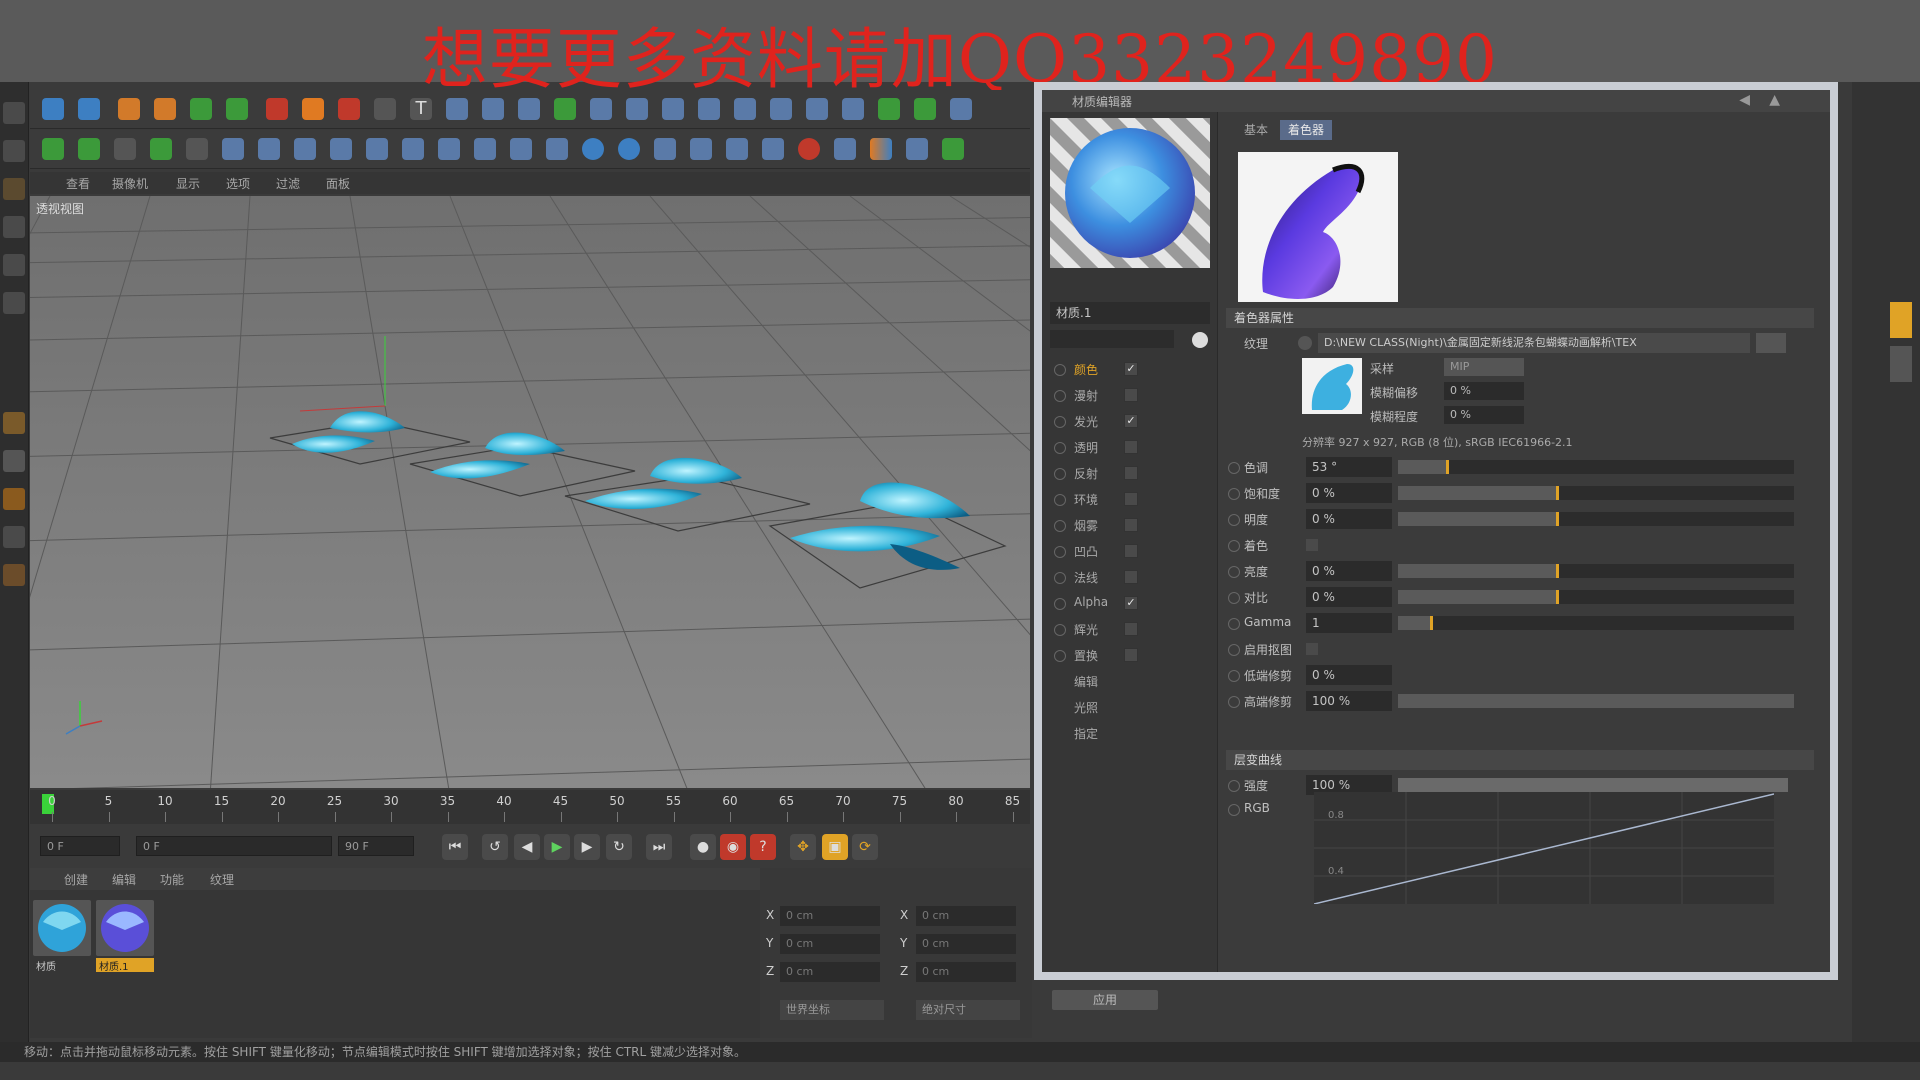 The height and width of the screenshot is (1080, 1920). Describe the element at coordinates (966, 916) in the screenshot. I see `coord-x-size: 0 cm` at that location.